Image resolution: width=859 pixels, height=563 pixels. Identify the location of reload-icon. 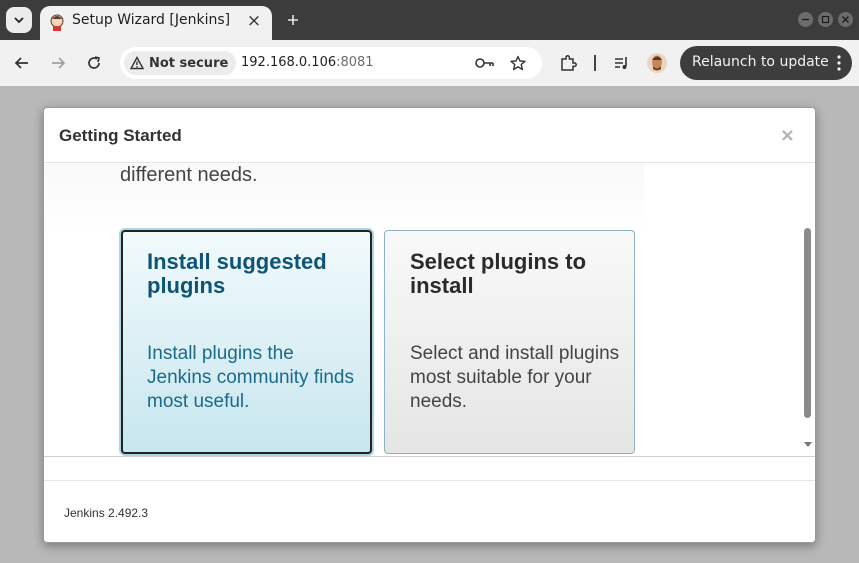
(94, 62).